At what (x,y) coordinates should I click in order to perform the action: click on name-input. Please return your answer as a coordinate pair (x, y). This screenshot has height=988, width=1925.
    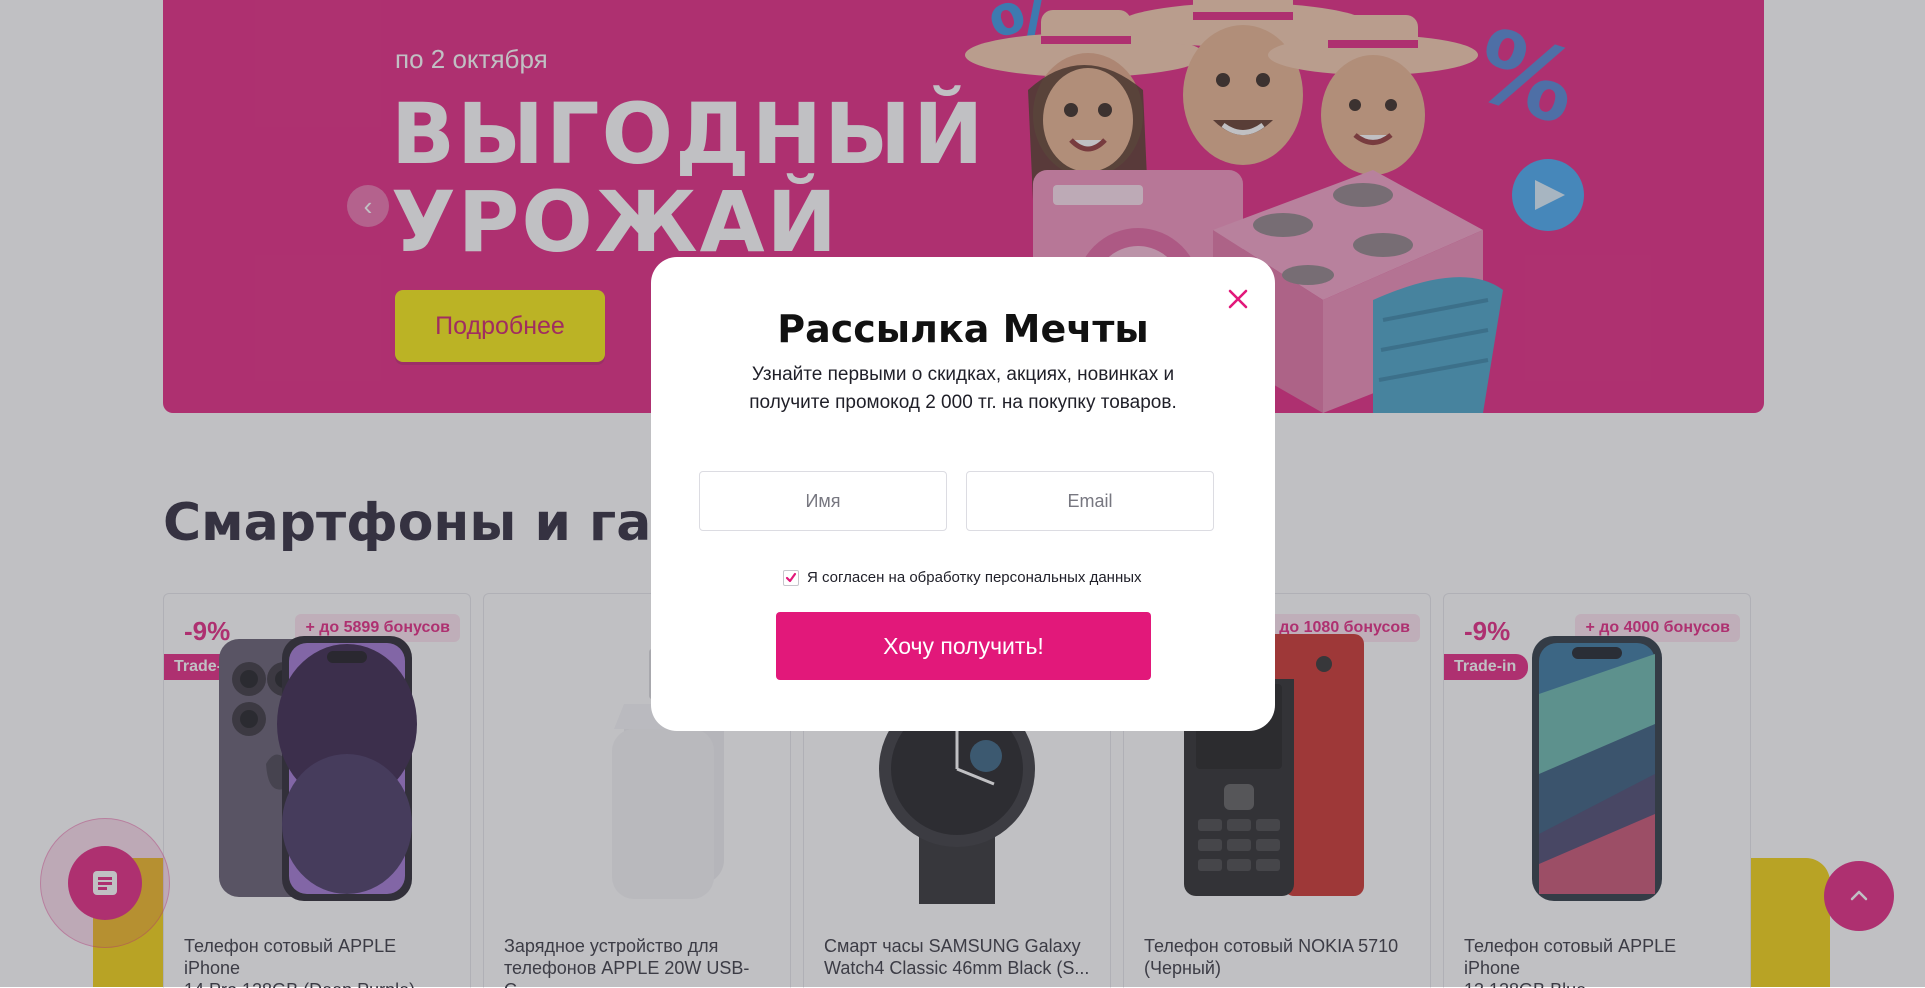
    Looking at the image, I should click on (823, 501).